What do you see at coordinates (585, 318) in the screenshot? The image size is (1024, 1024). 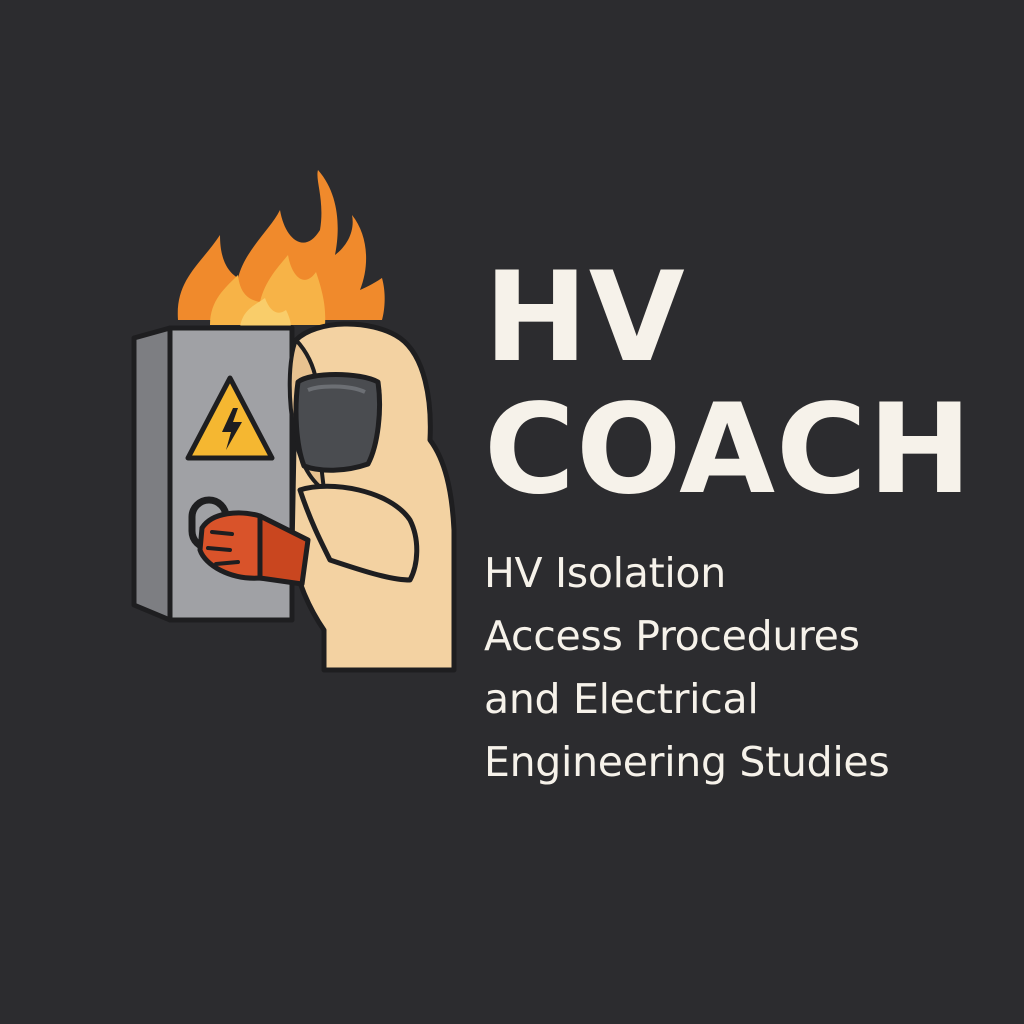 I see `logo-title-line-1: HV` at bounding box center [585, 318].